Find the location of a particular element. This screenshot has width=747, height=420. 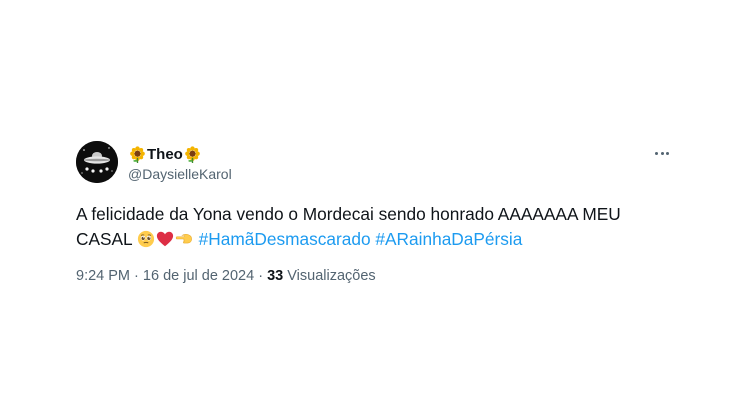

views-count: 33 is located at coordinates (275, 276).